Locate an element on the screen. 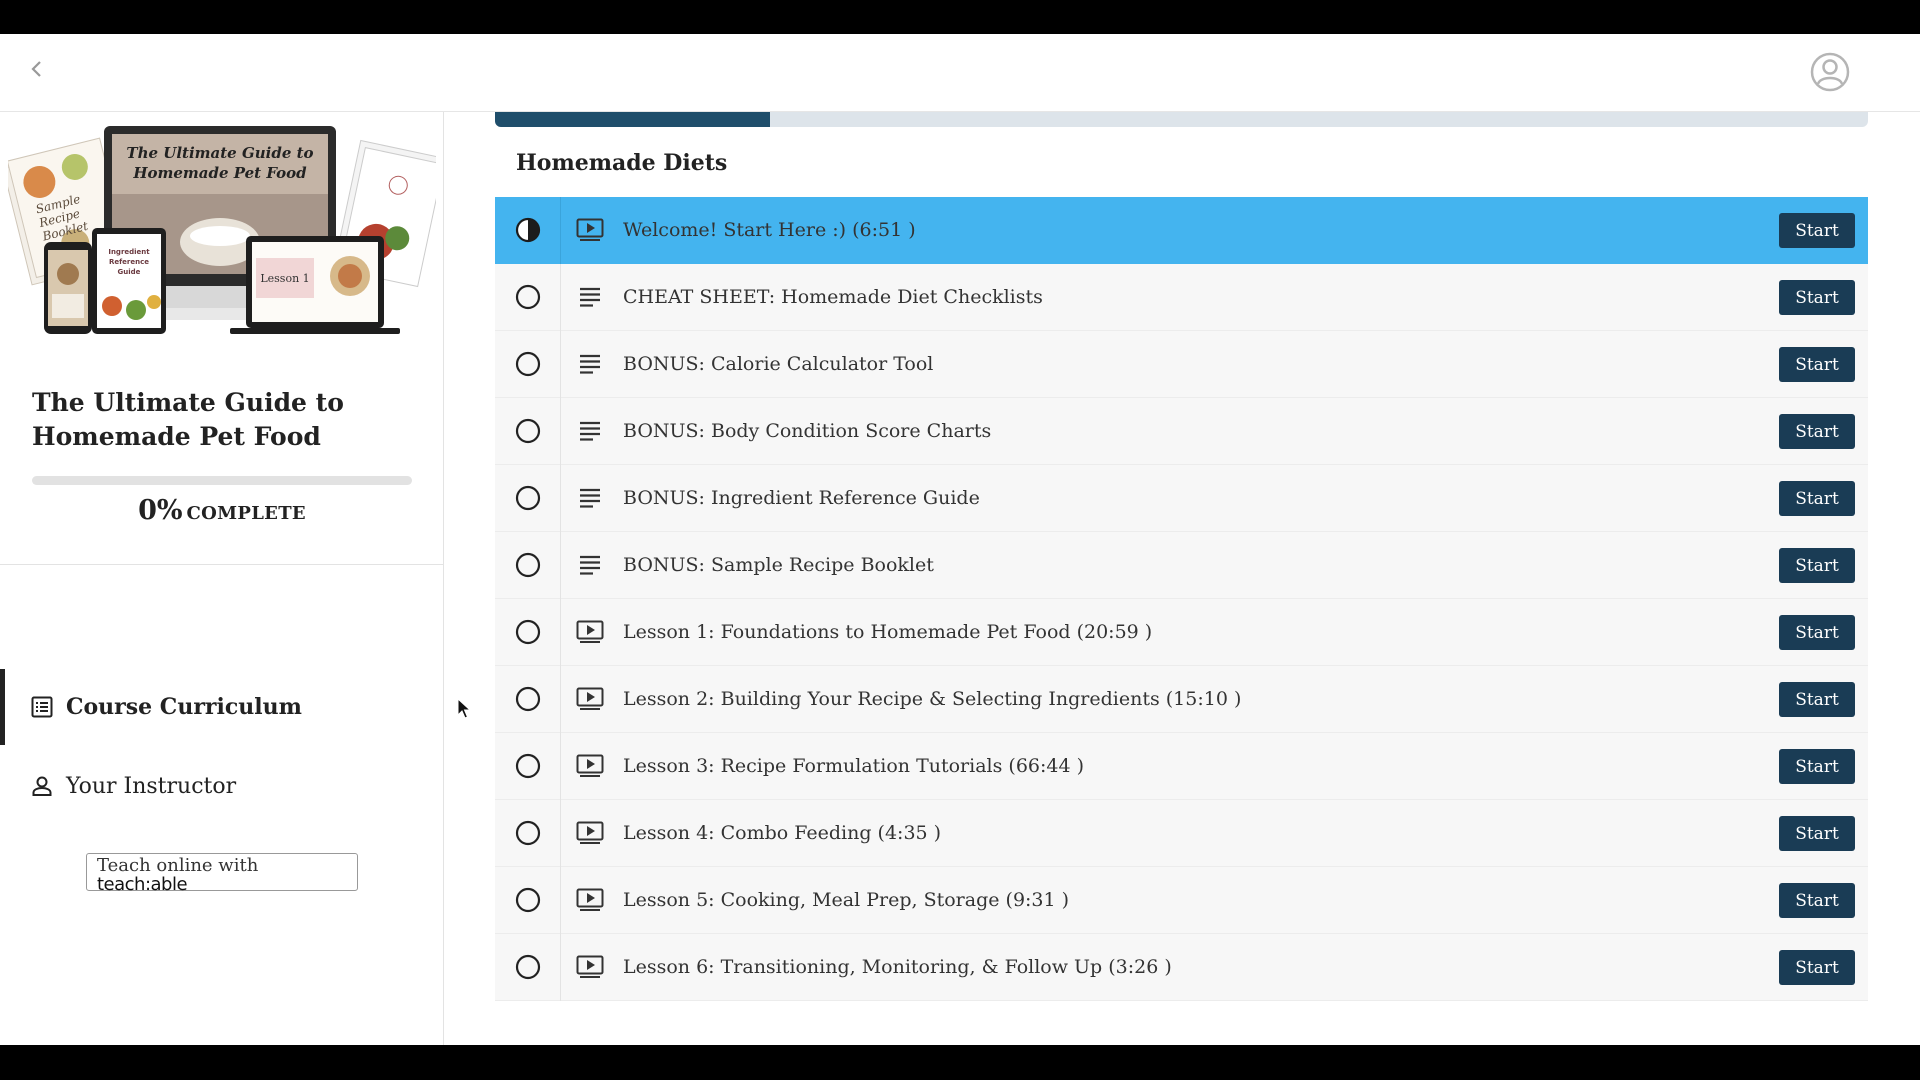 This screenshot has width=1920, height=1080. section-title: Homemade Diets is located at coordinates (622, 163).